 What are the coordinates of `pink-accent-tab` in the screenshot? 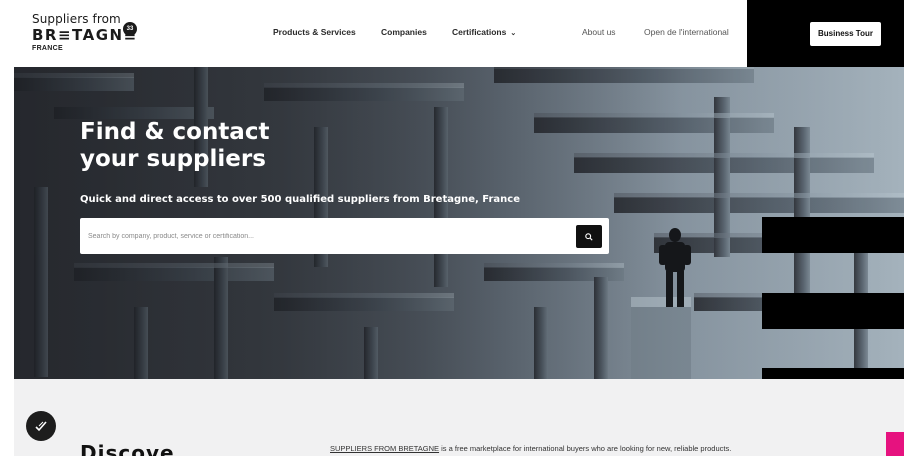 It's located at (895, 444).